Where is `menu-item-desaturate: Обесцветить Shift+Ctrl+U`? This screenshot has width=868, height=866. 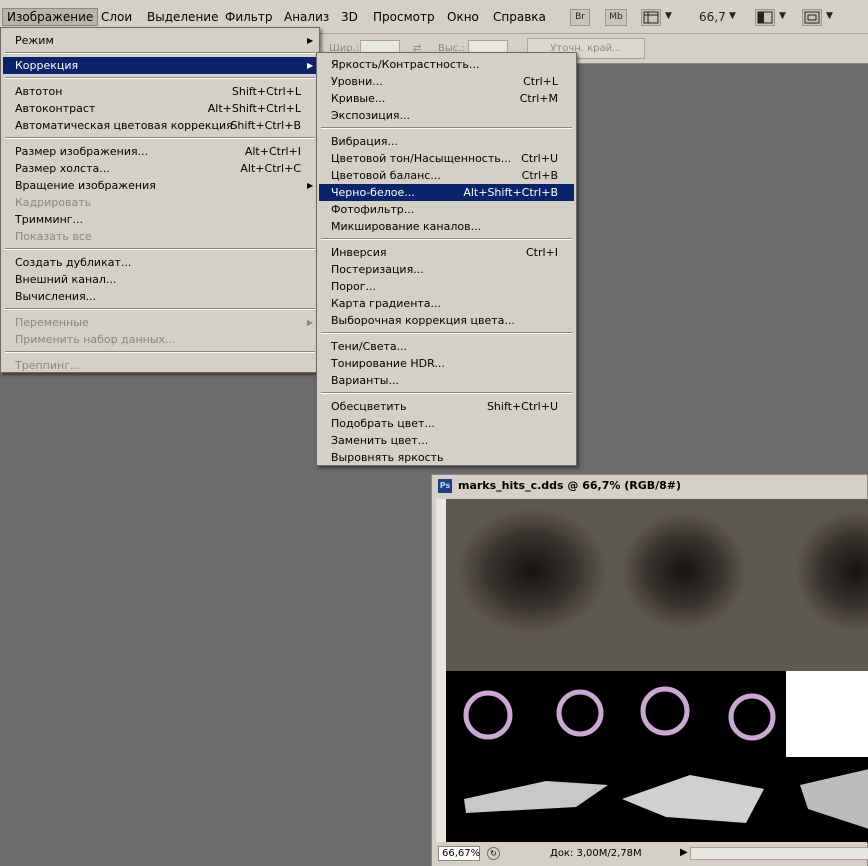
menu-item-desaturate: Обесцветить Shift+Ctrl+U is located at coordinates (446, 406).